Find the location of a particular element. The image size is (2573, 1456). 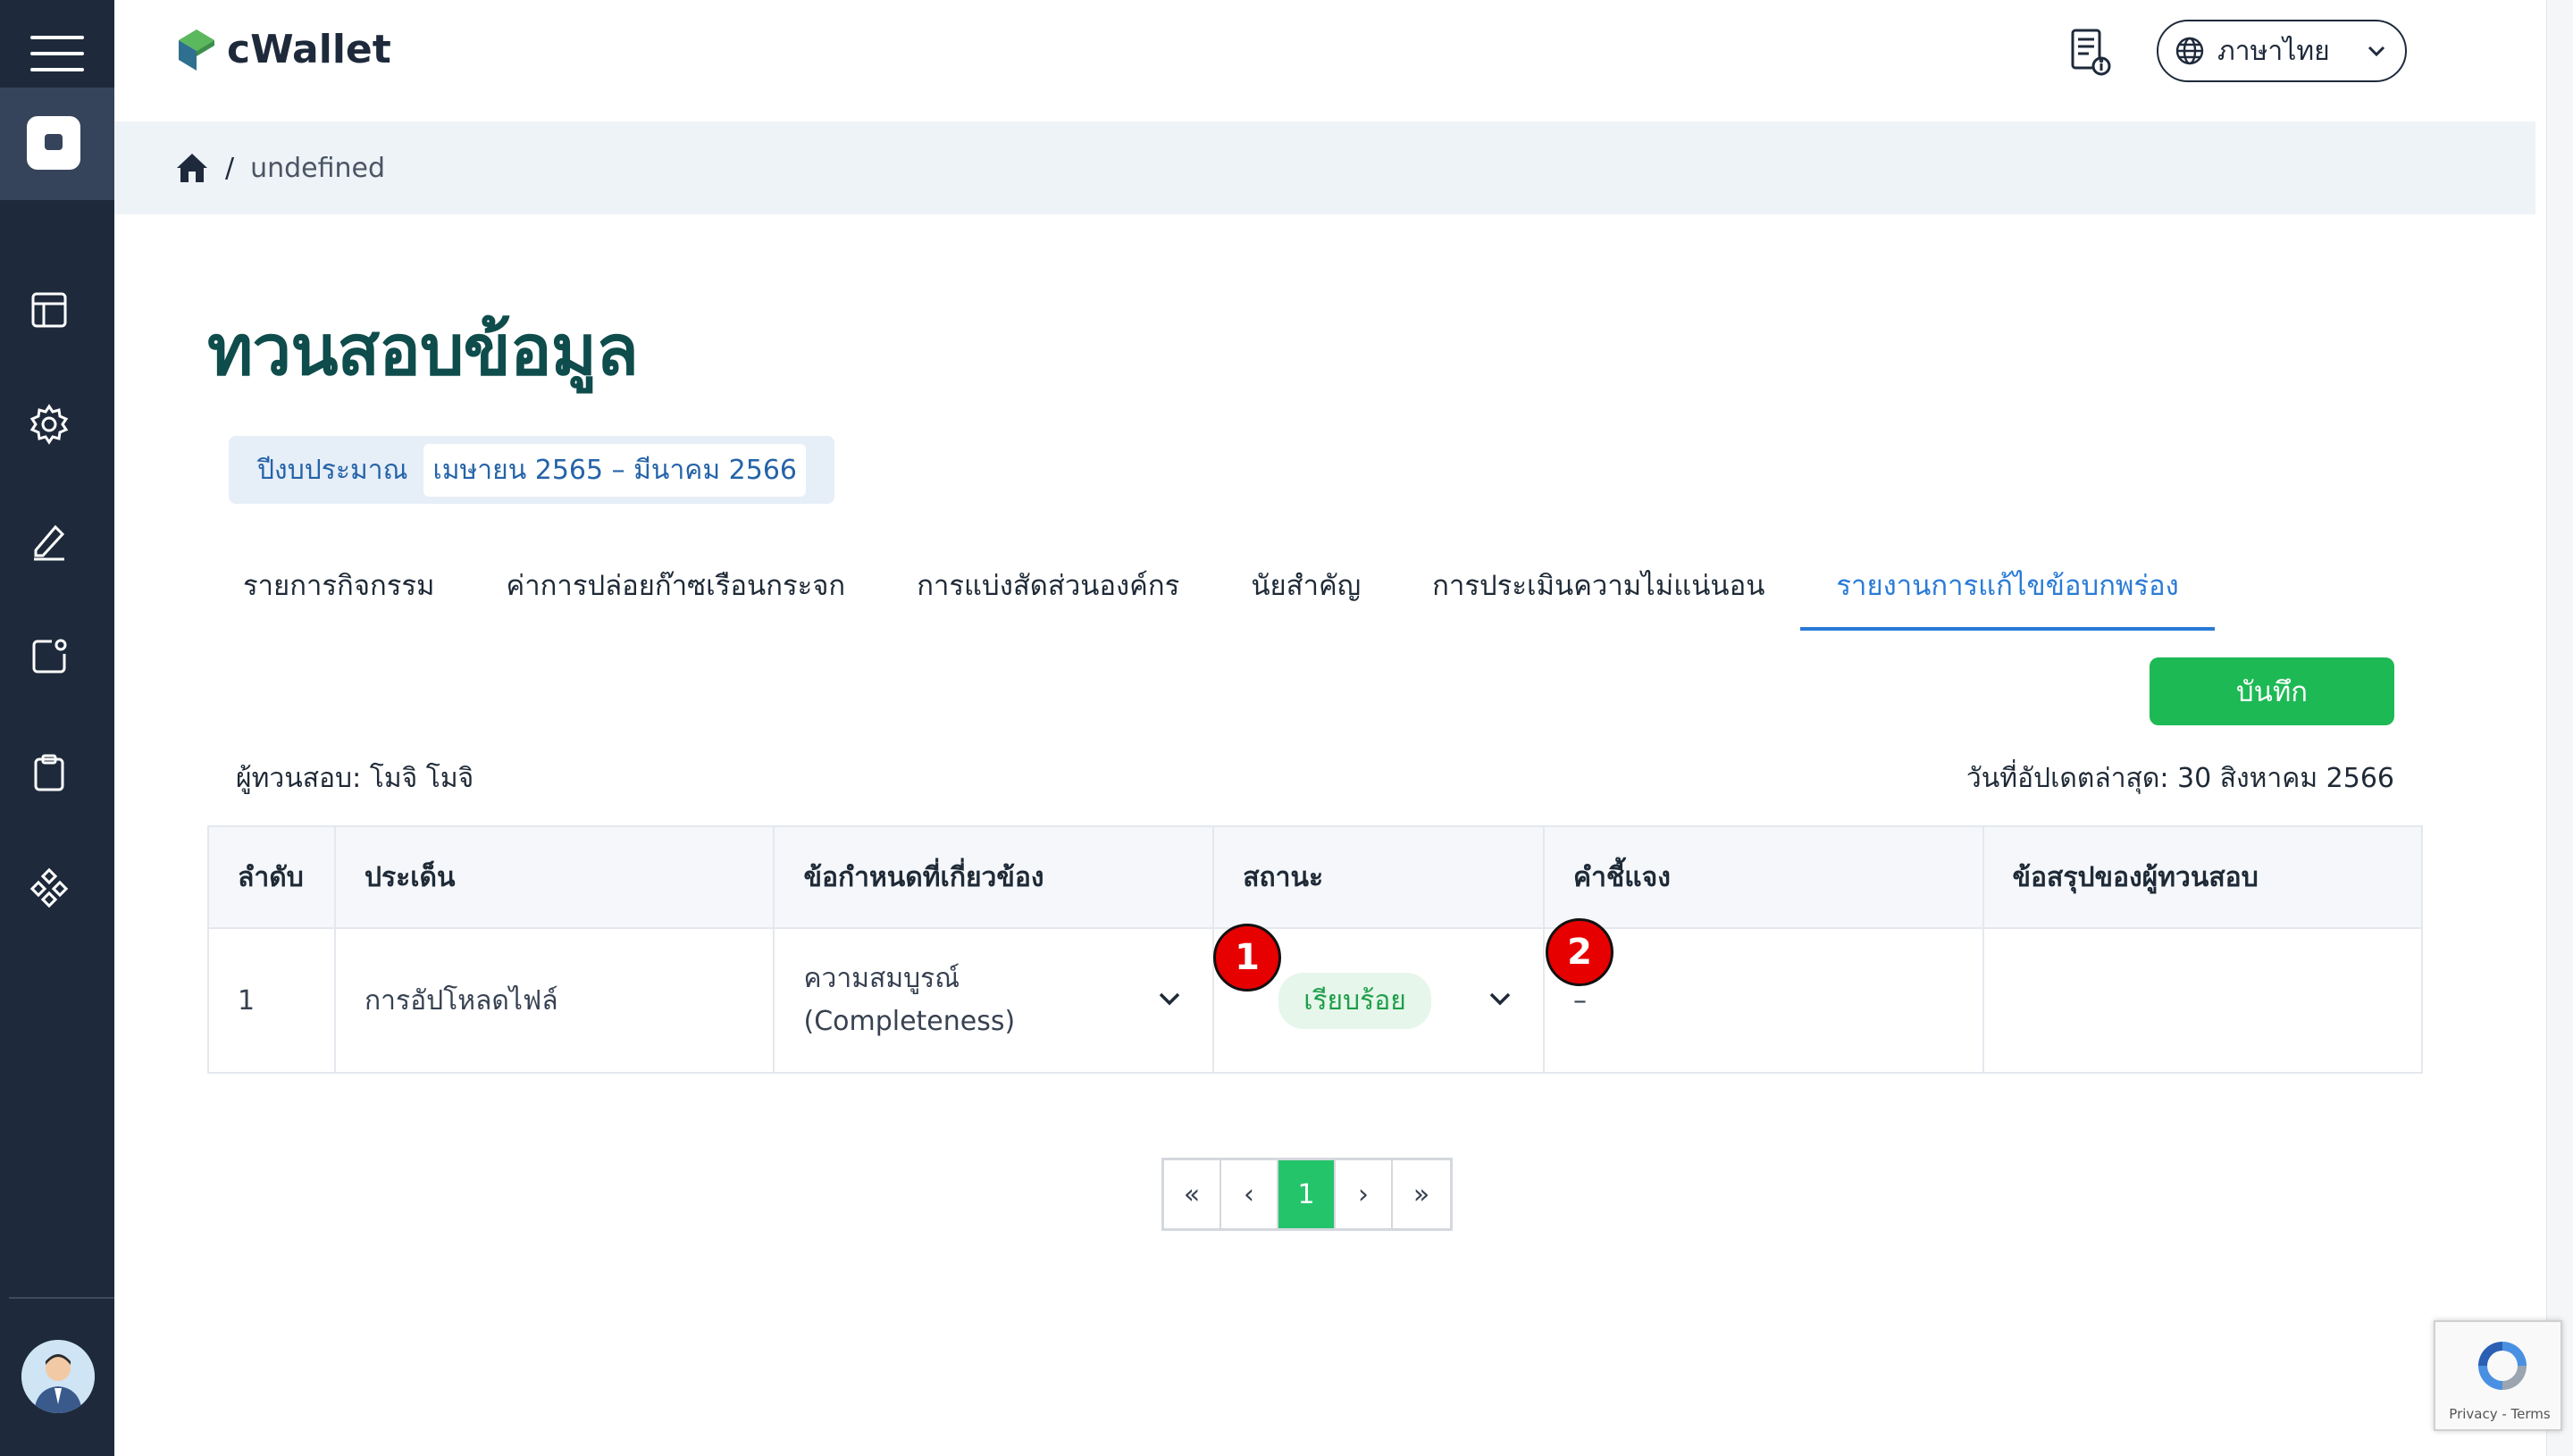

page-title: ทวนสอบข้อมูล is located at coordinates (423, 351).